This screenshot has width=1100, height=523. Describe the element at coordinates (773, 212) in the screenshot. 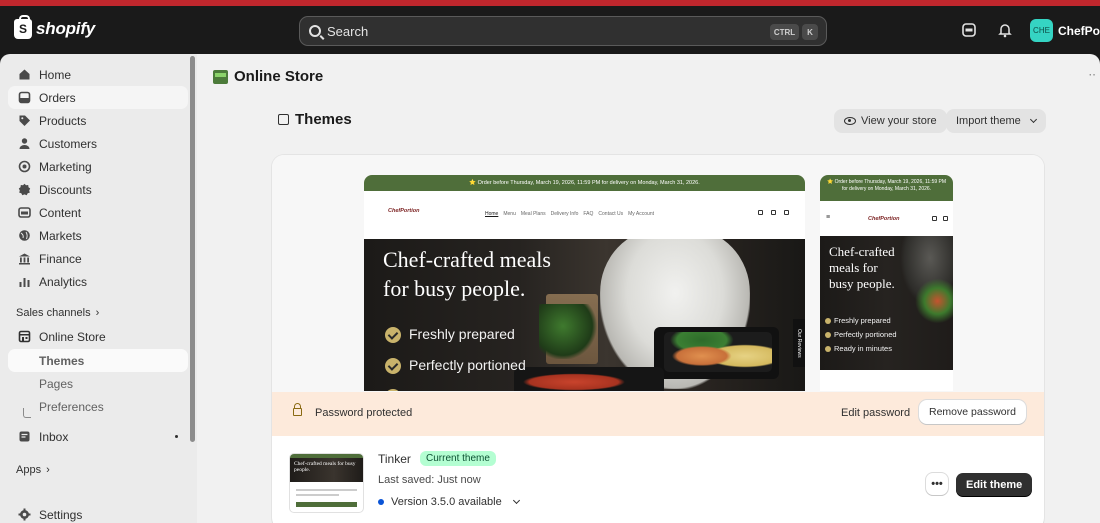

I see `preview-header-icons` at that location.